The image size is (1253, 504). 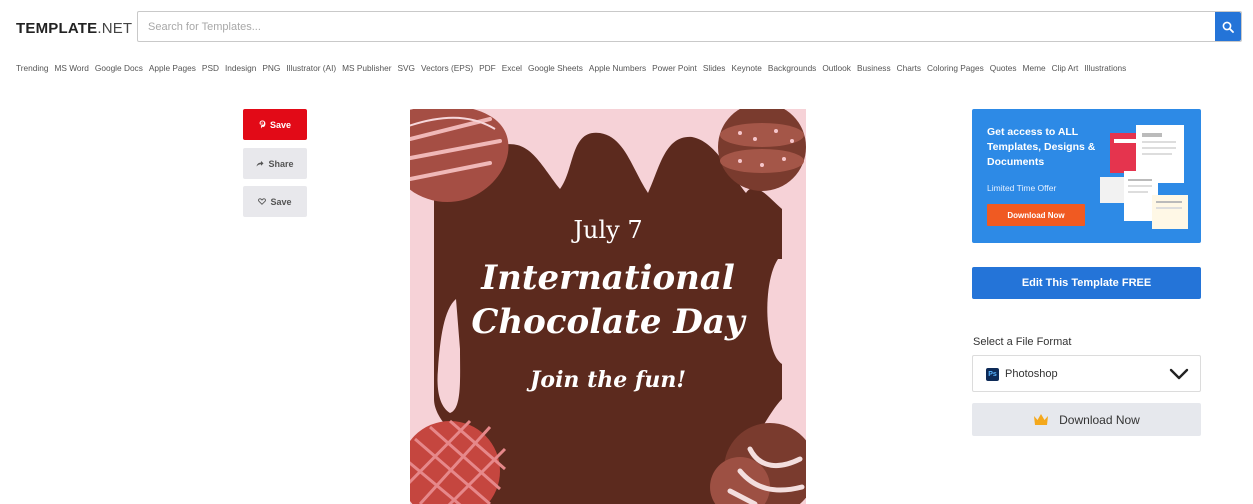 I want to click on file-format-value: Photoshop, so click(x=1031, y=374).